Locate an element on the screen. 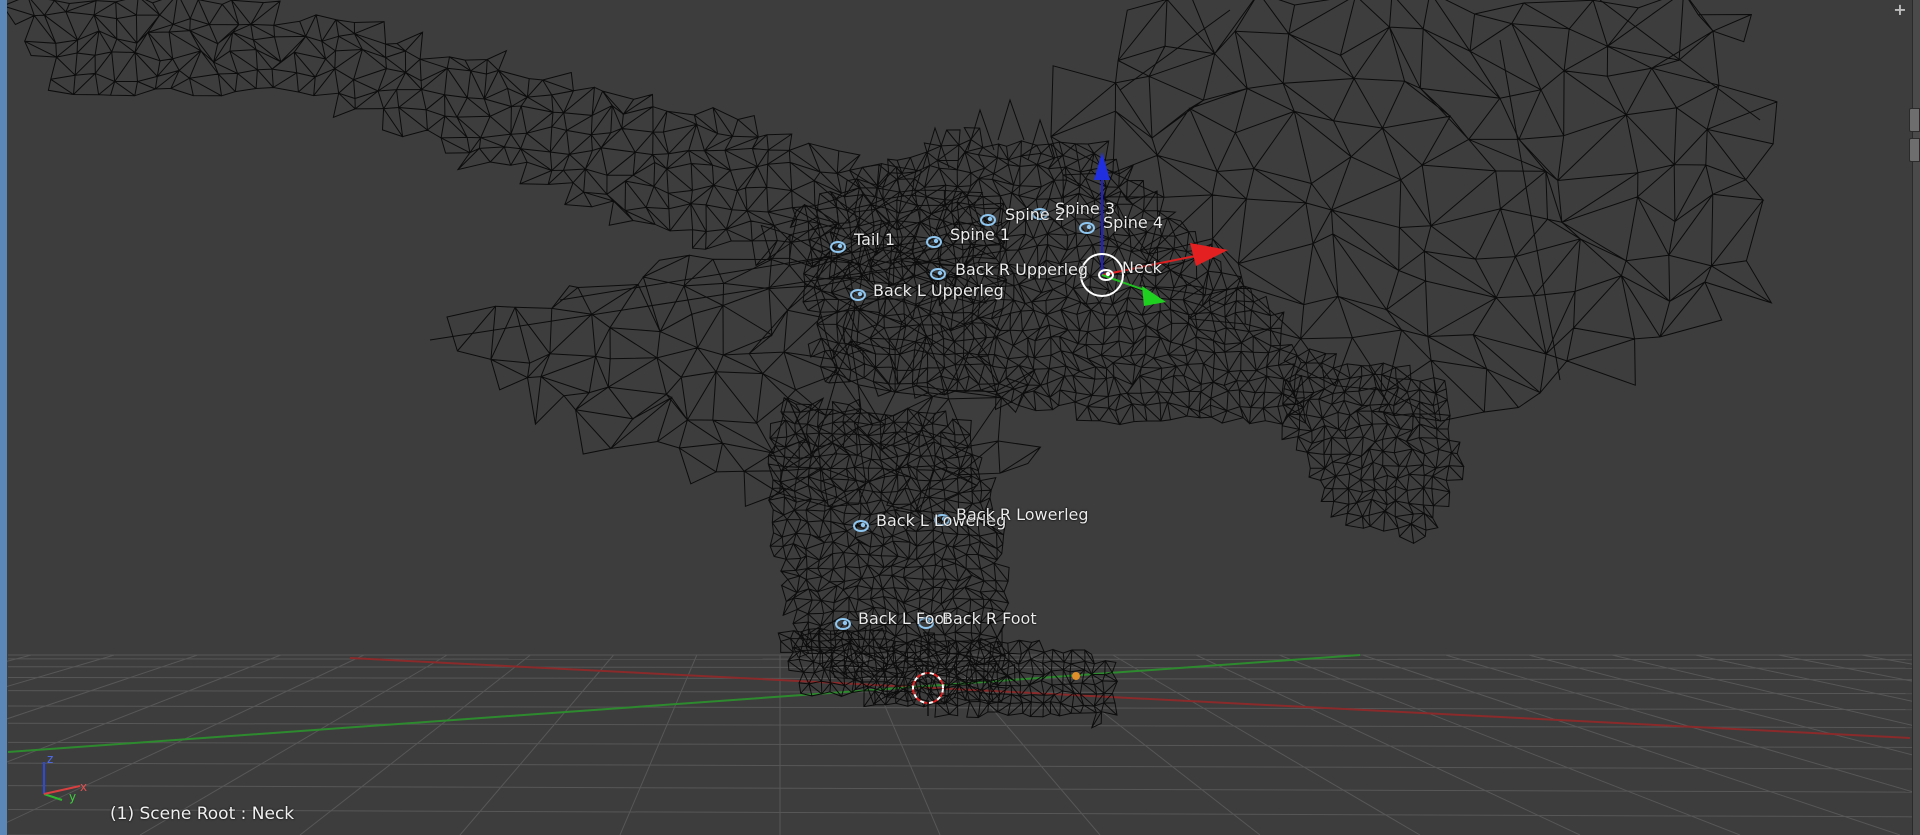  bone-label-back-r-upperleg: Back R Upperleg is located at coordinates (1021, 270).